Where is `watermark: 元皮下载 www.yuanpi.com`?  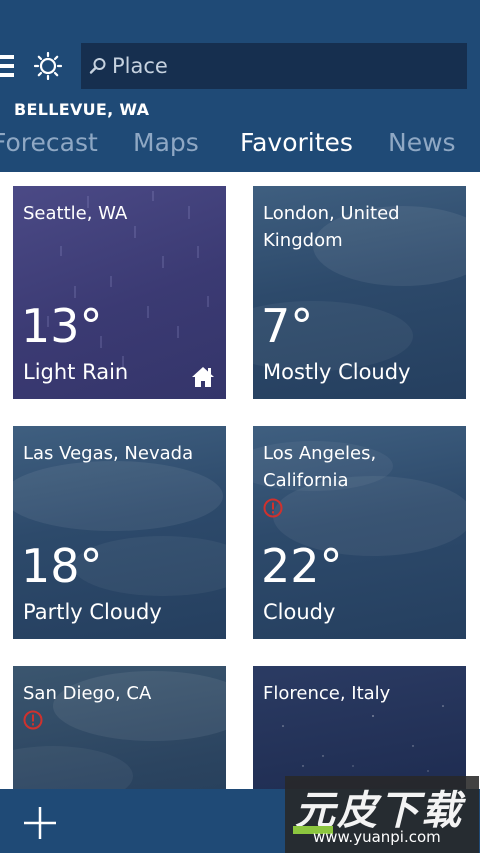 watermark: 元皮下载 www.yuanpi.com is located at coordinates (382, 814).